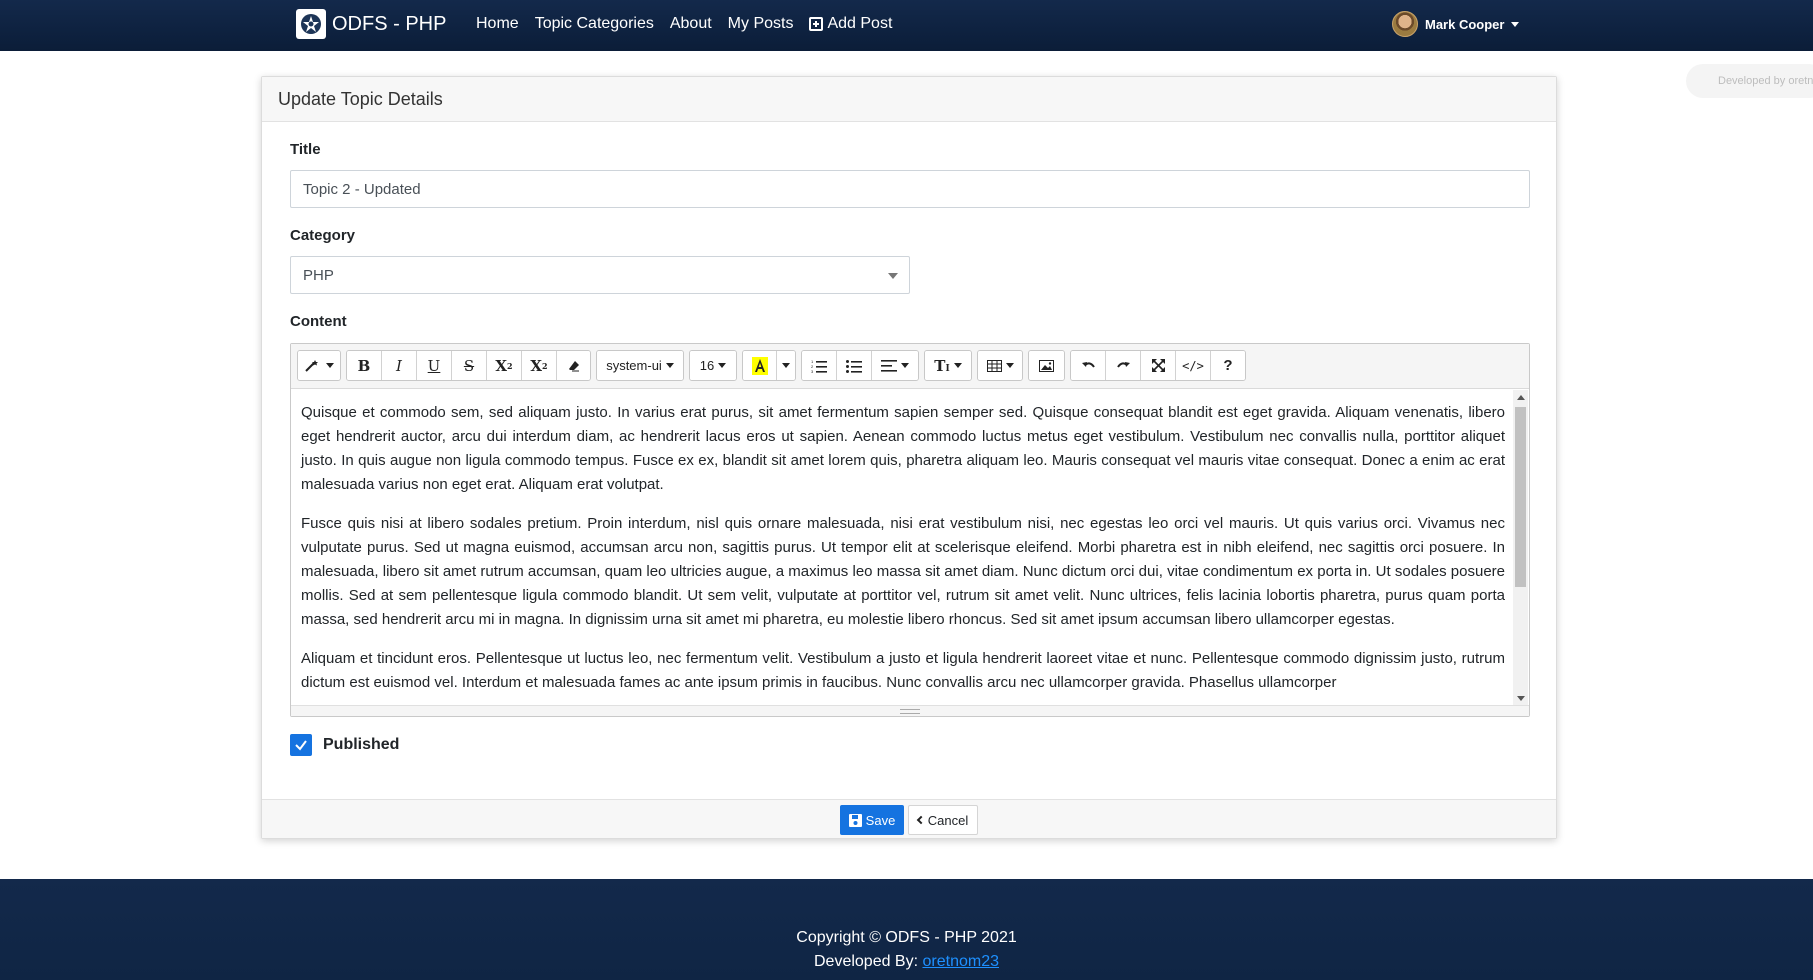  I want to click on svg-text: 3, so click(812, 371).